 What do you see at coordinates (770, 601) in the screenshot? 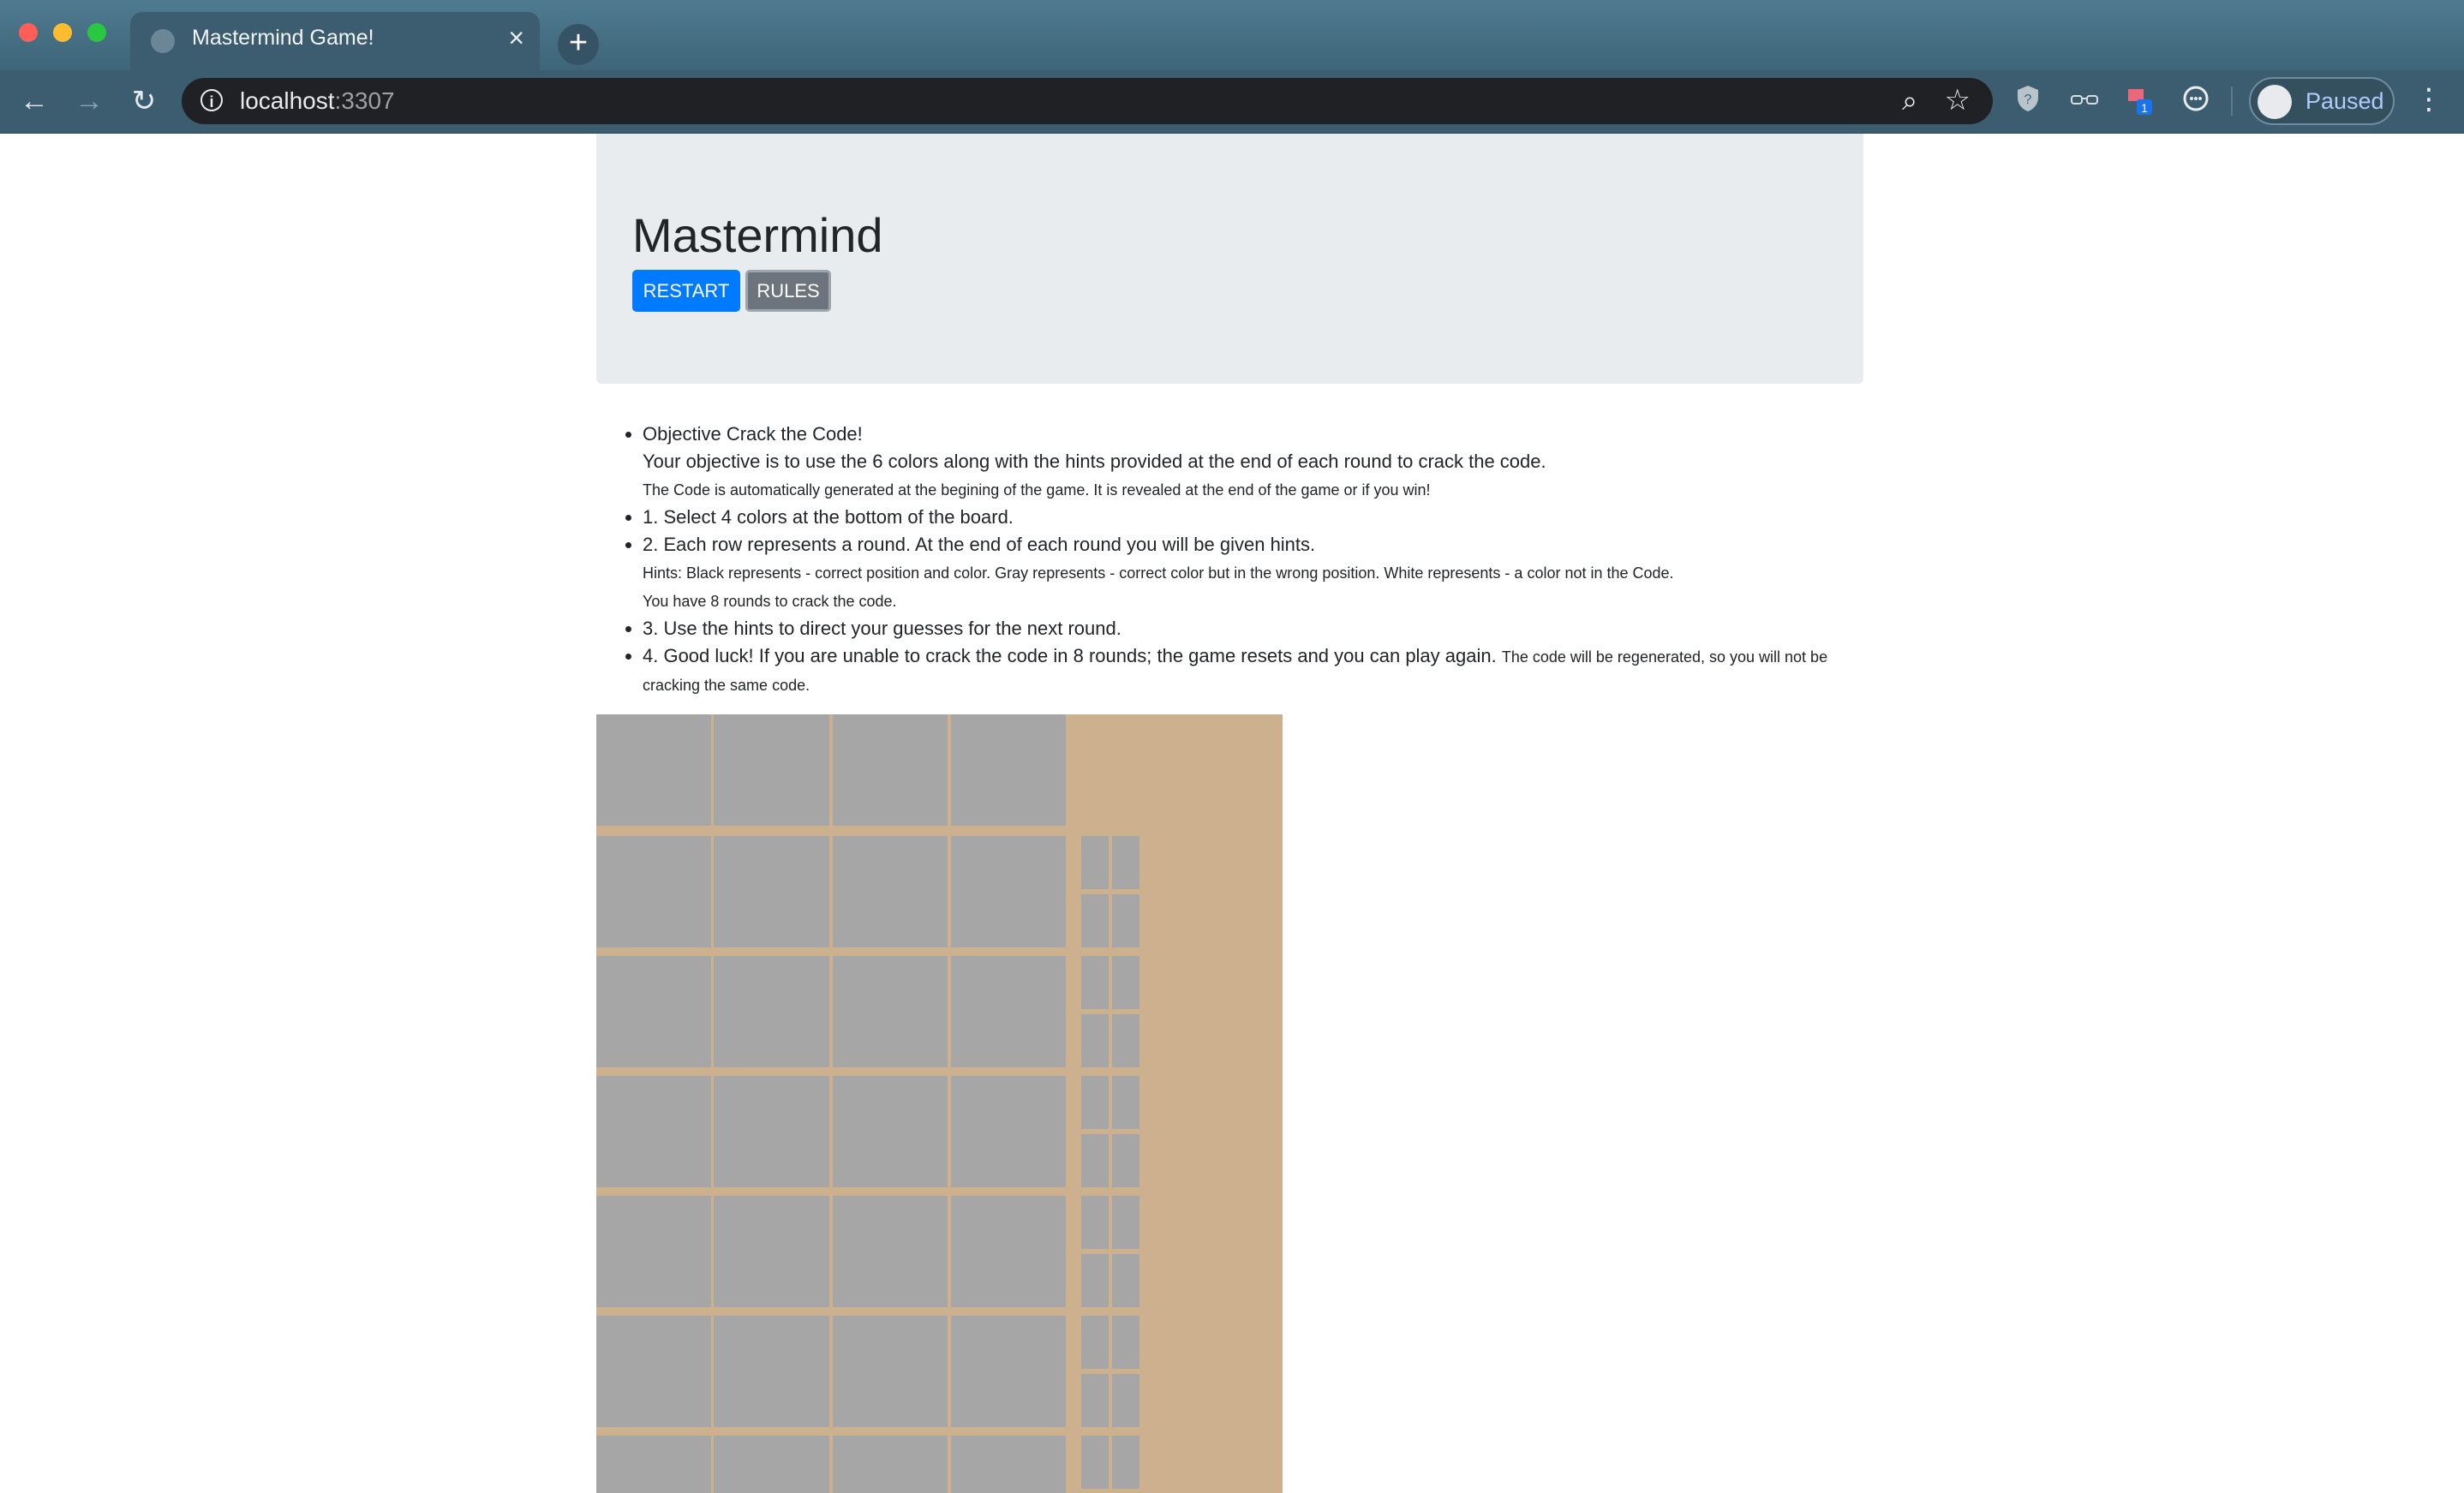
I see `rounds-text: You have 8 rounds to crack the code.` at bounding box center [770, 601].